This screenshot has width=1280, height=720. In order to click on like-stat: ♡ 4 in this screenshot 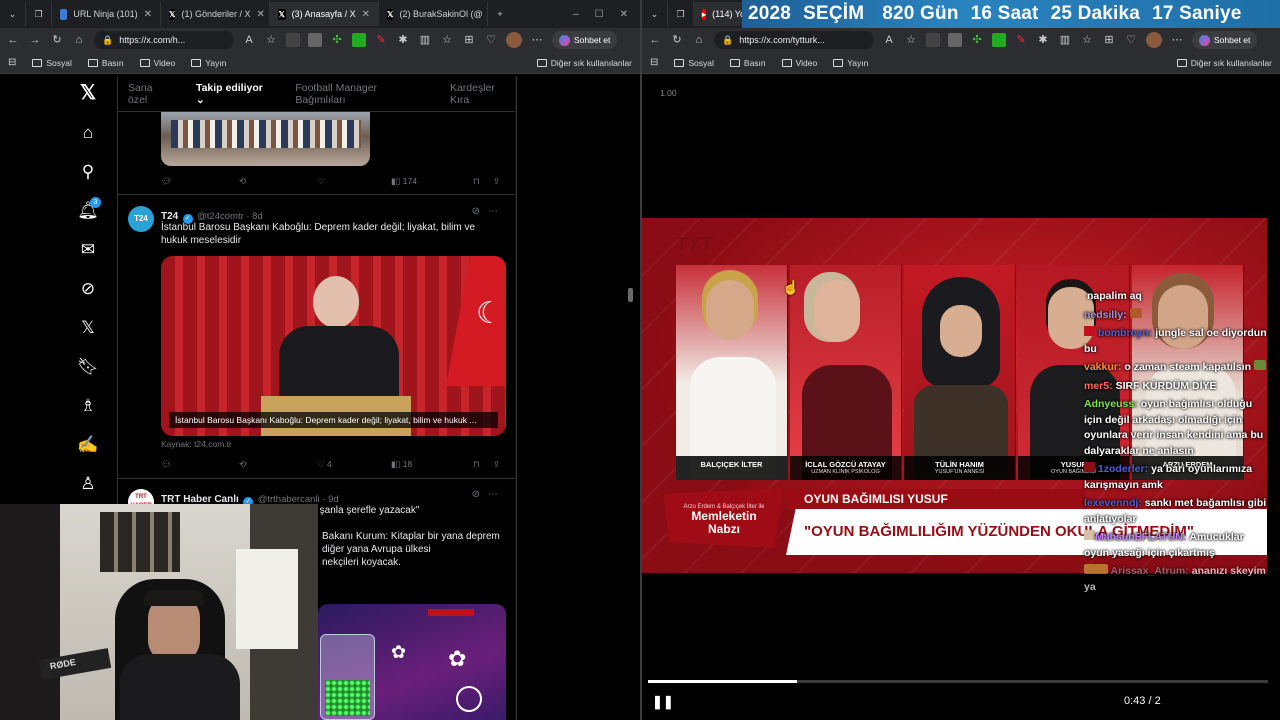, I will do `click(354, 464)`.